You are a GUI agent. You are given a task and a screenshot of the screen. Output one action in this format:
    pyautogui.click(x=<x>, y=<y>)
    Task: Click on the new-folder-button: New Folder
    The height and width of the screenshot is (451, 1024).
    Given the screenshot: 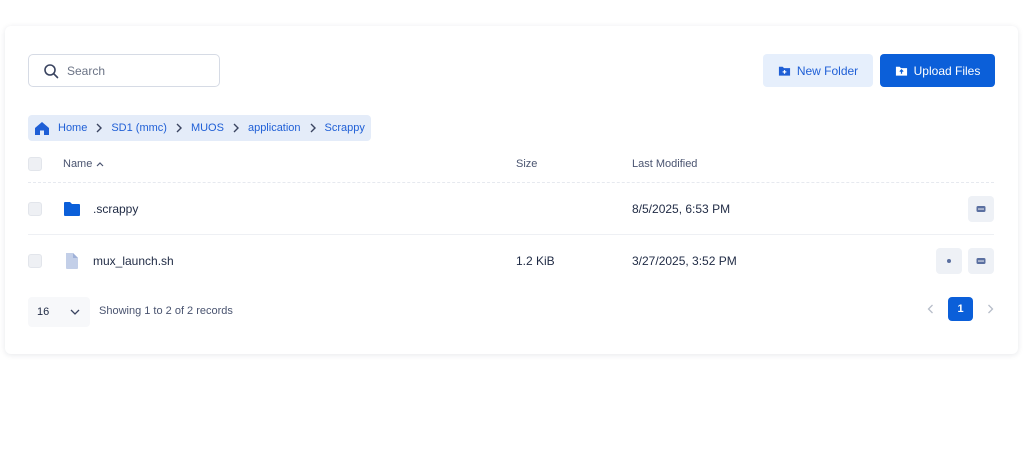 What is the action you would take?
    pyautogui.click(x=818, y=70)
    